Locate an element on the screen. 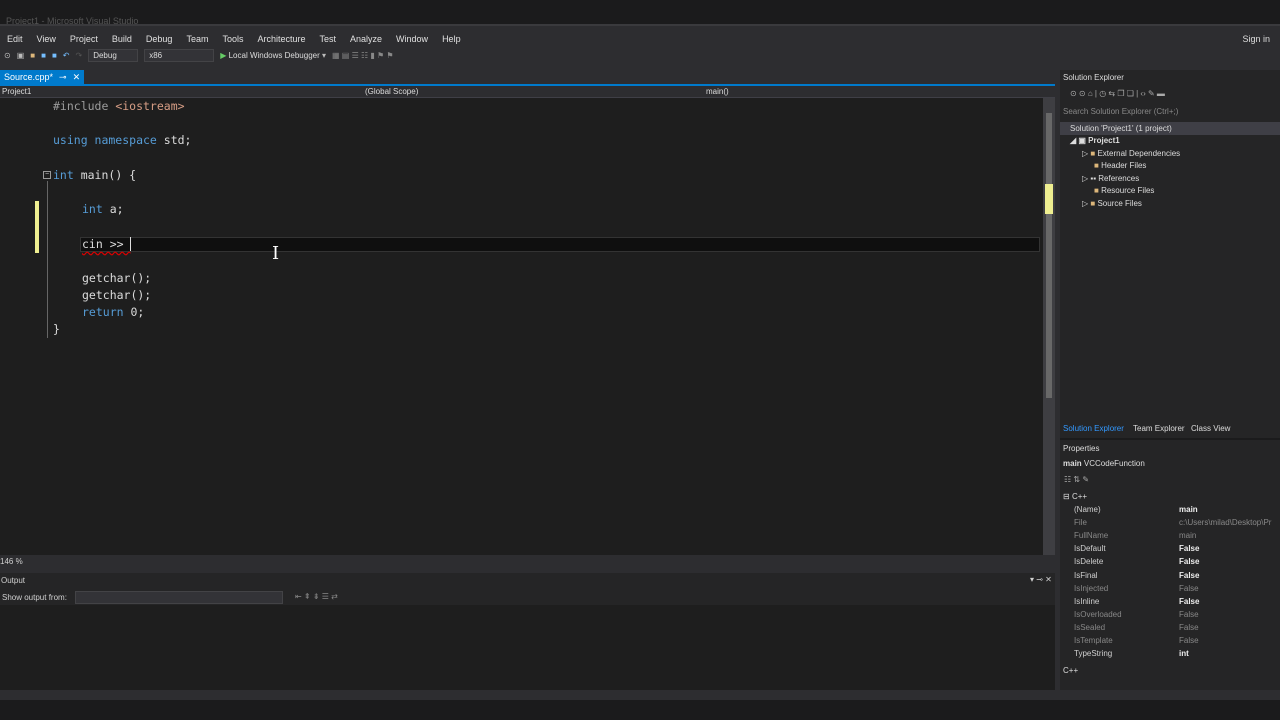  menu-build: Build is located at coordinates (122, 39).